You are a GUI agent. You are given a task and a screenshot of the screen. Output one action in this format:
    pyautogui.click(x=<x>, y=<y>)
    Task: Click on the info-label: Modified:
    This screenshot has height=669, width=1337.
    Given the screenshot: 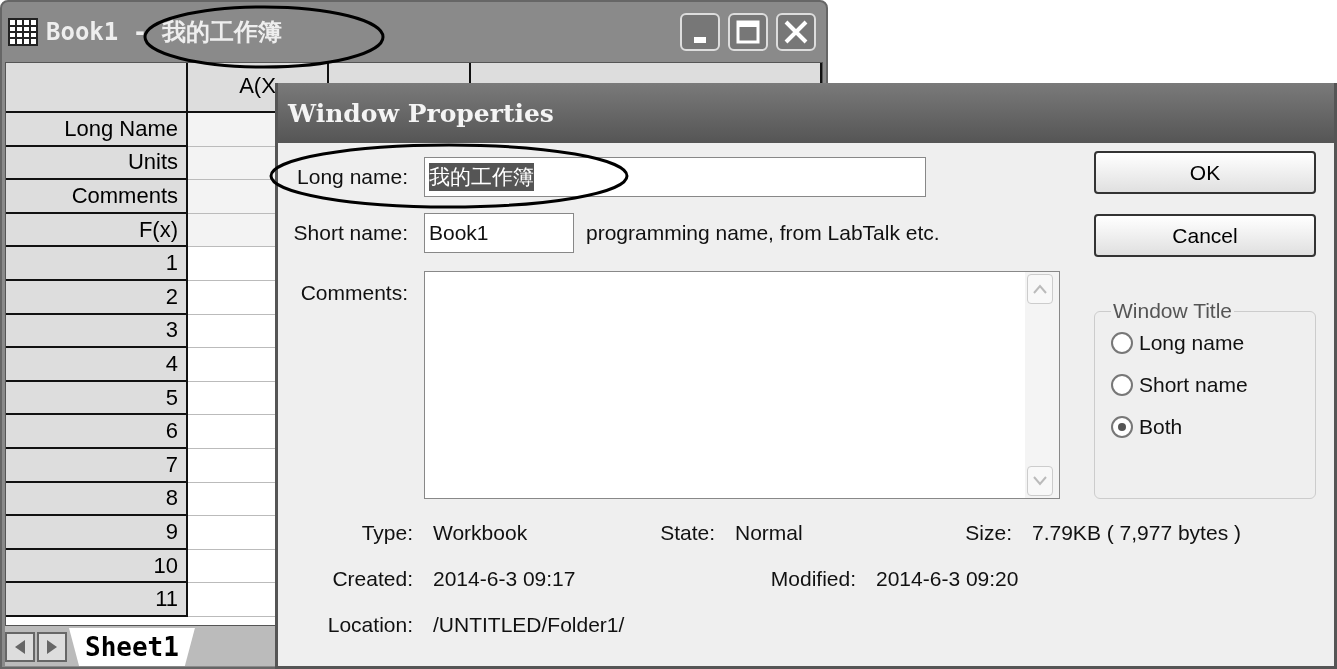 What is the action you would take?
    pyautogui.click(x=813, y=579)
    